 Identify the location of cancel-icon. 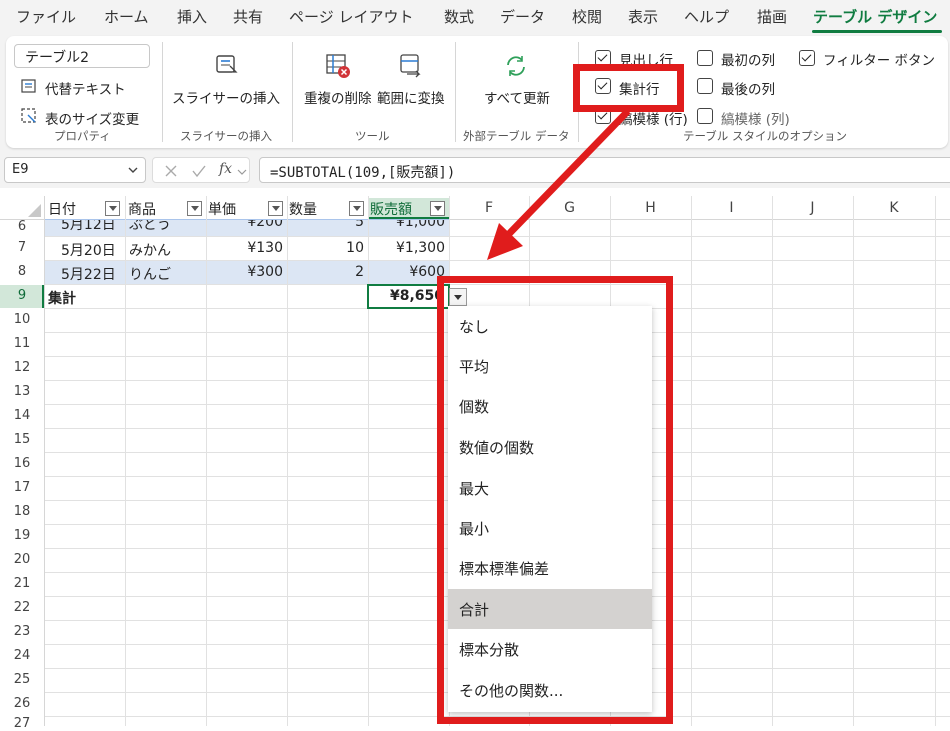
(171, 171).